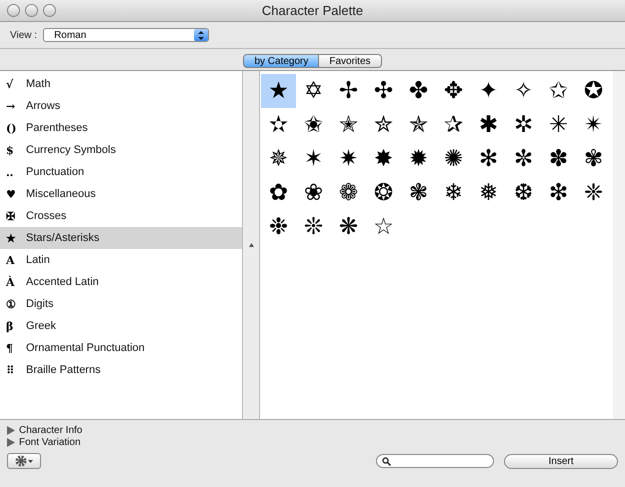 The image size is (625, 487). What do you see at coordinates (61, 194) in the screenshot?
I see `category-label: Miscellaneous` at bounding box center [61, 194].